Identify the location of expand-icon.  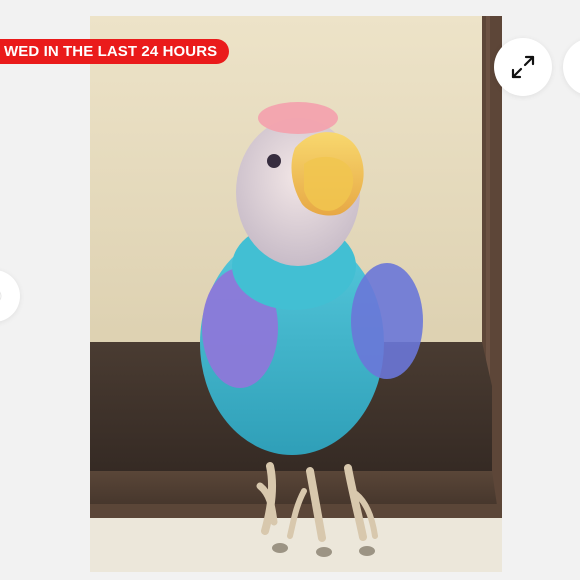
(523, 67).